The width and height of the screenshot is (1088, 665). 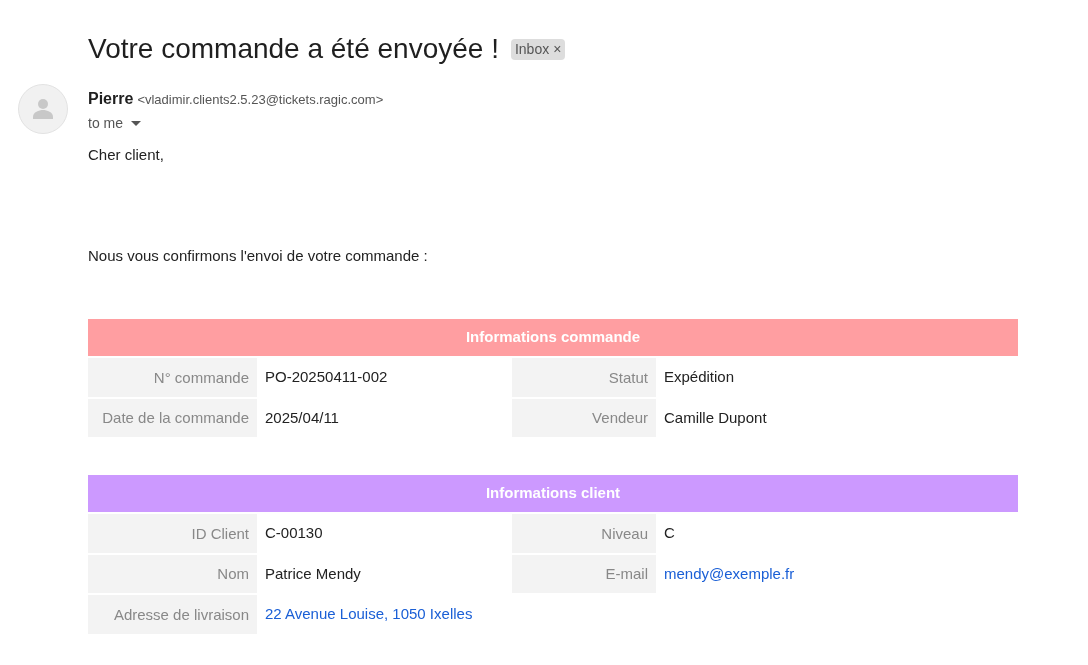 What do you see at coordinates (126, 155) in the screenshot?
I see `body-paragraph: Cher client,` at bounding box center [126, 155].